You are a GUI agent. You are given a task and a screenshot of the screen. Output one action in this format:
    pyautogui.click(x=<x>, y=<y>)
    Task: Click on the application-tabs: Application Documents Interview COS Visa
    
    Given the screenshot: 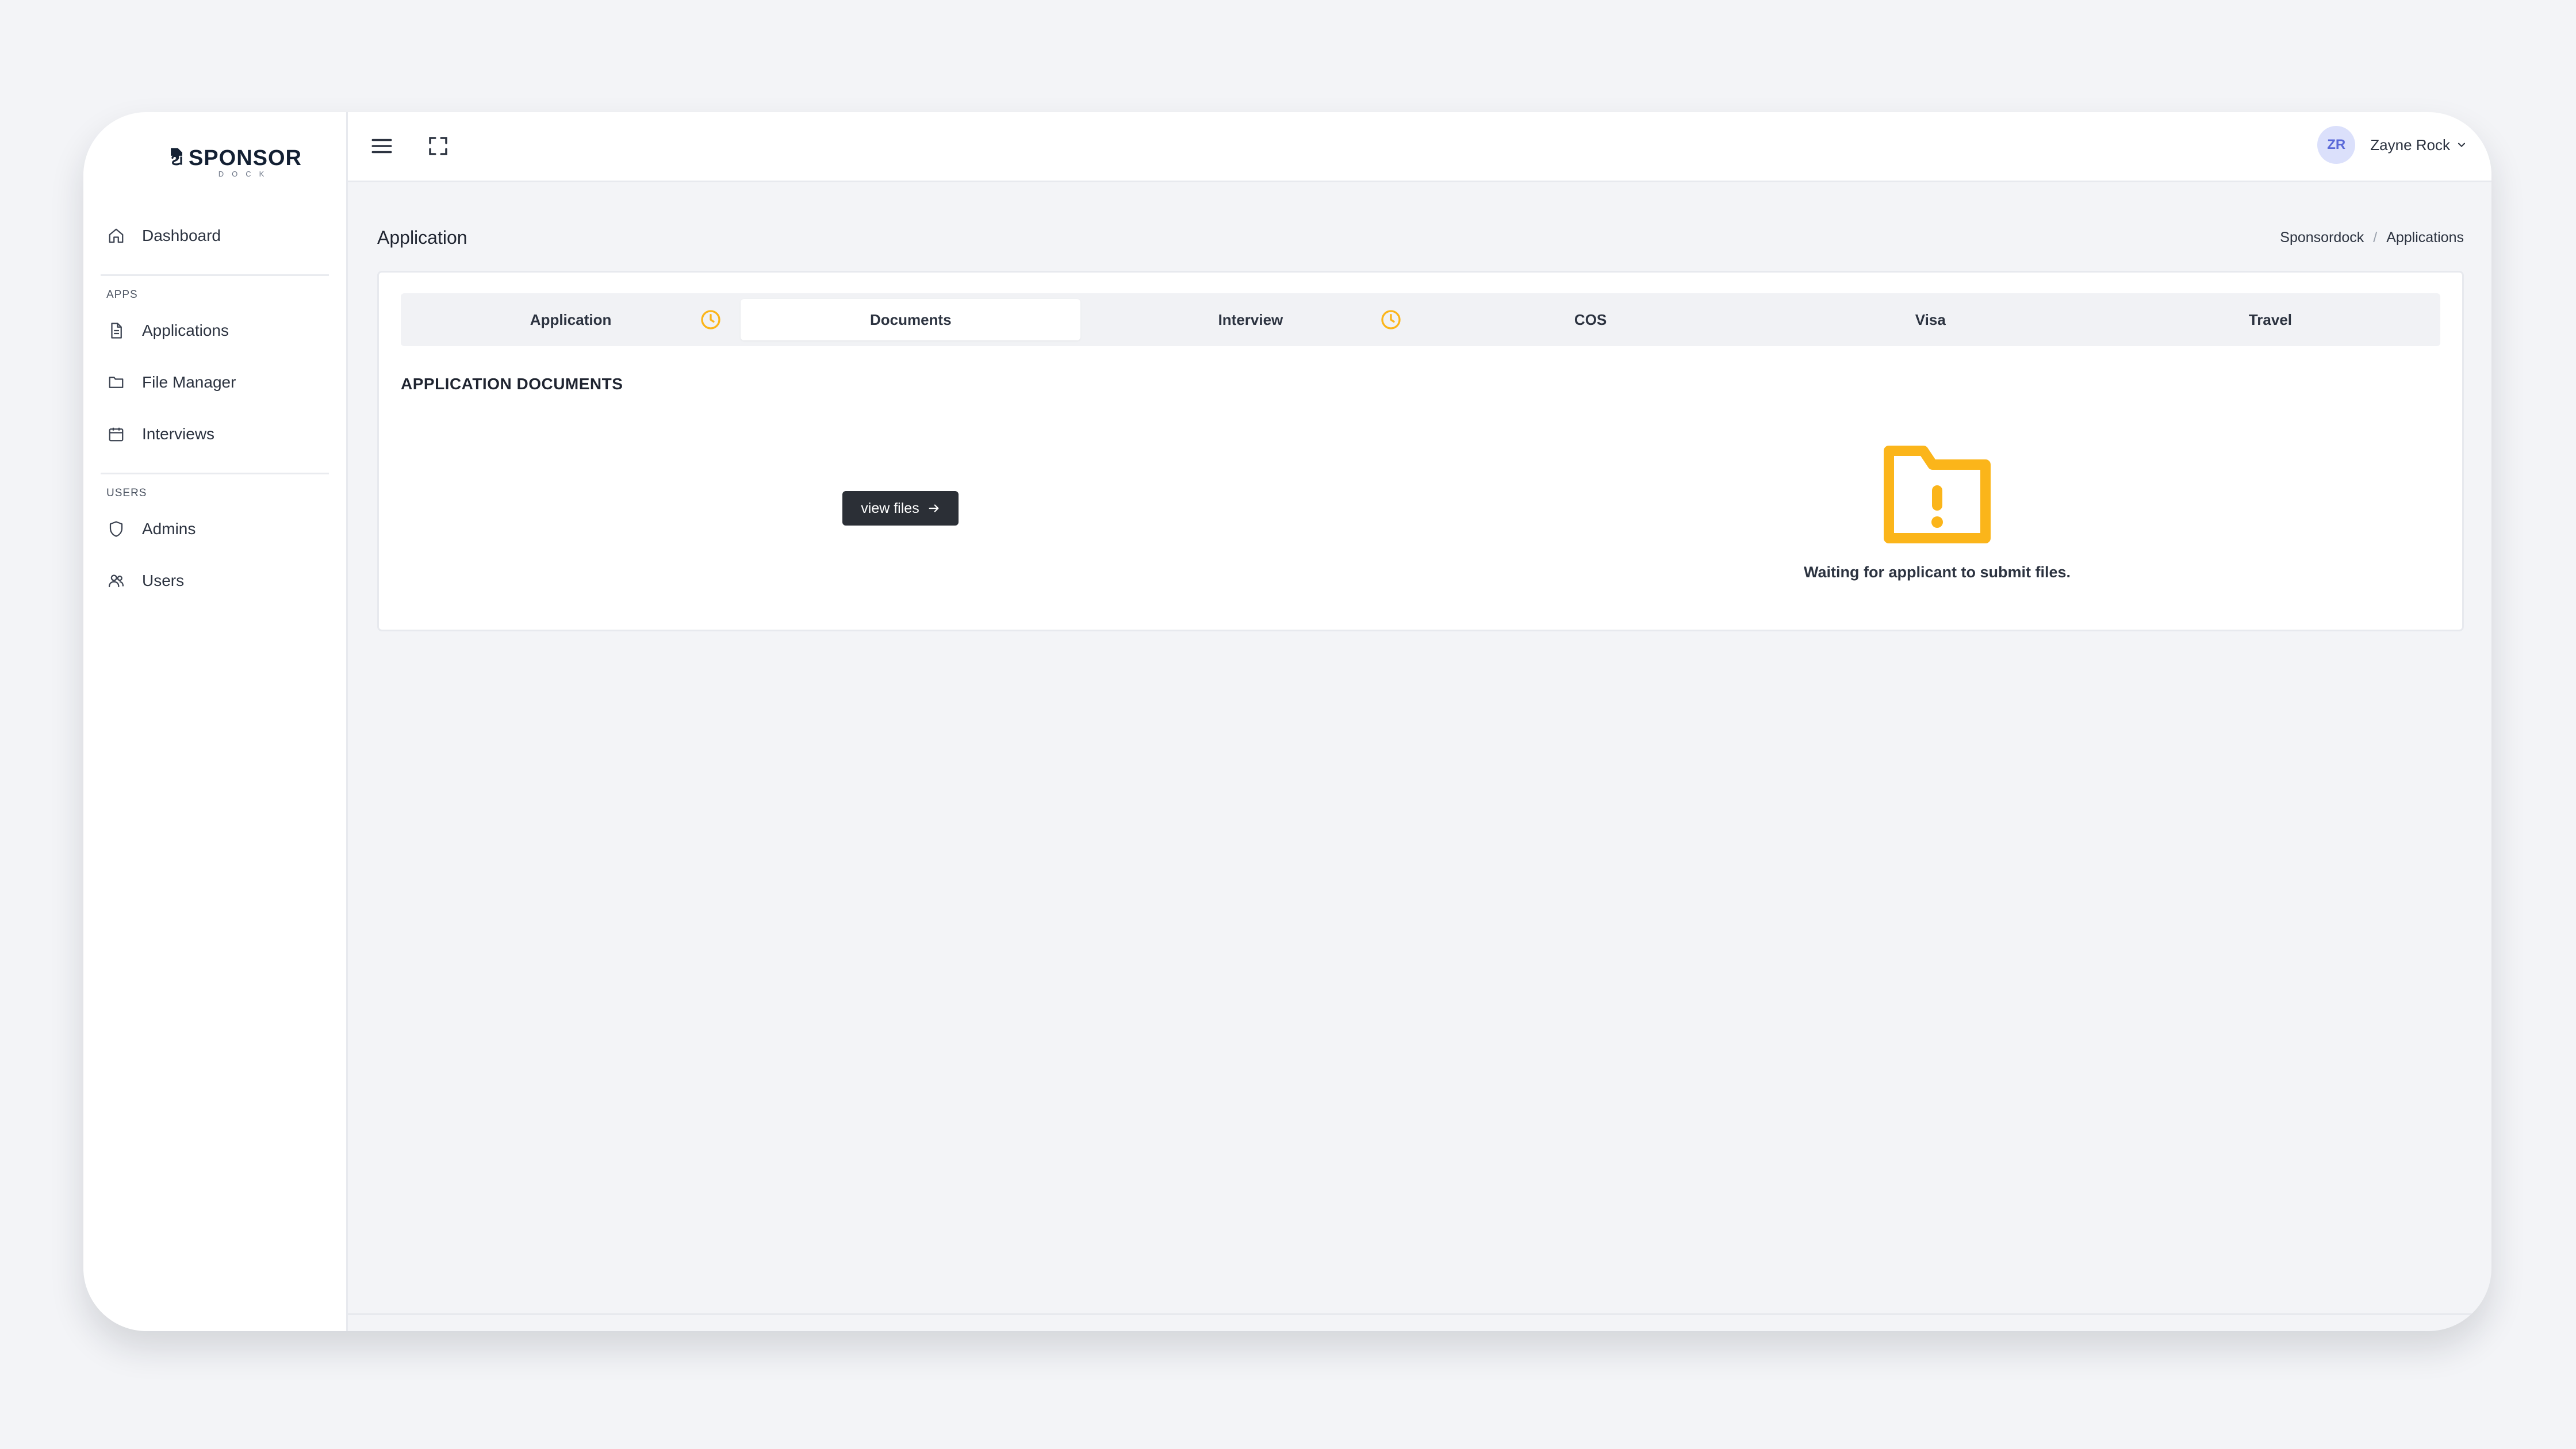 What is the action you would take?
    pyautogui.click(x=1420, y=319)
    